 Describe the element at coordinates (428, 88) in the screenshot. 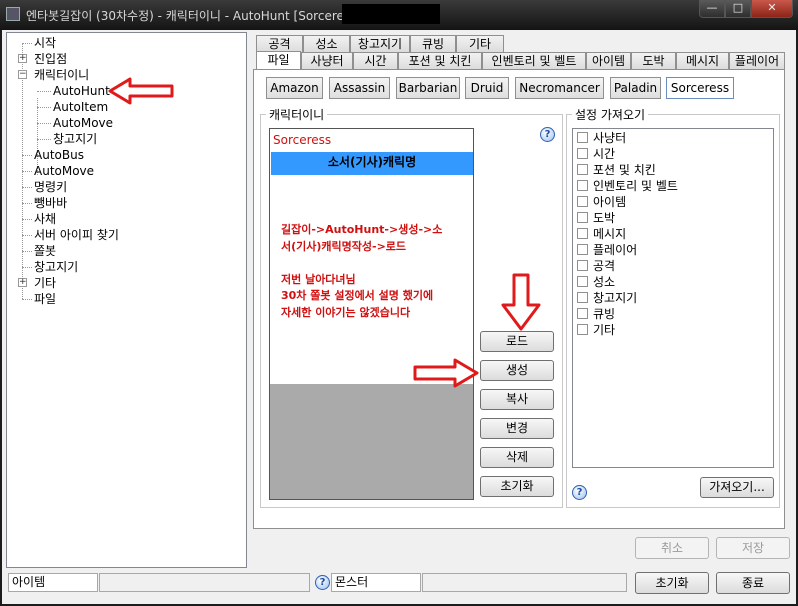

I see `subtab-barbarian: Barbarian` at that location.